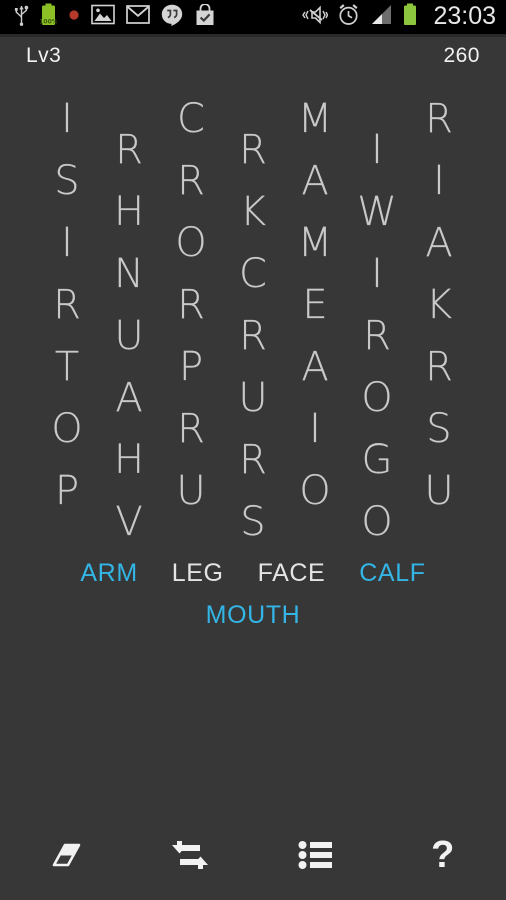  I want to click on word-list-row: MOUTH, so click(253, 615).